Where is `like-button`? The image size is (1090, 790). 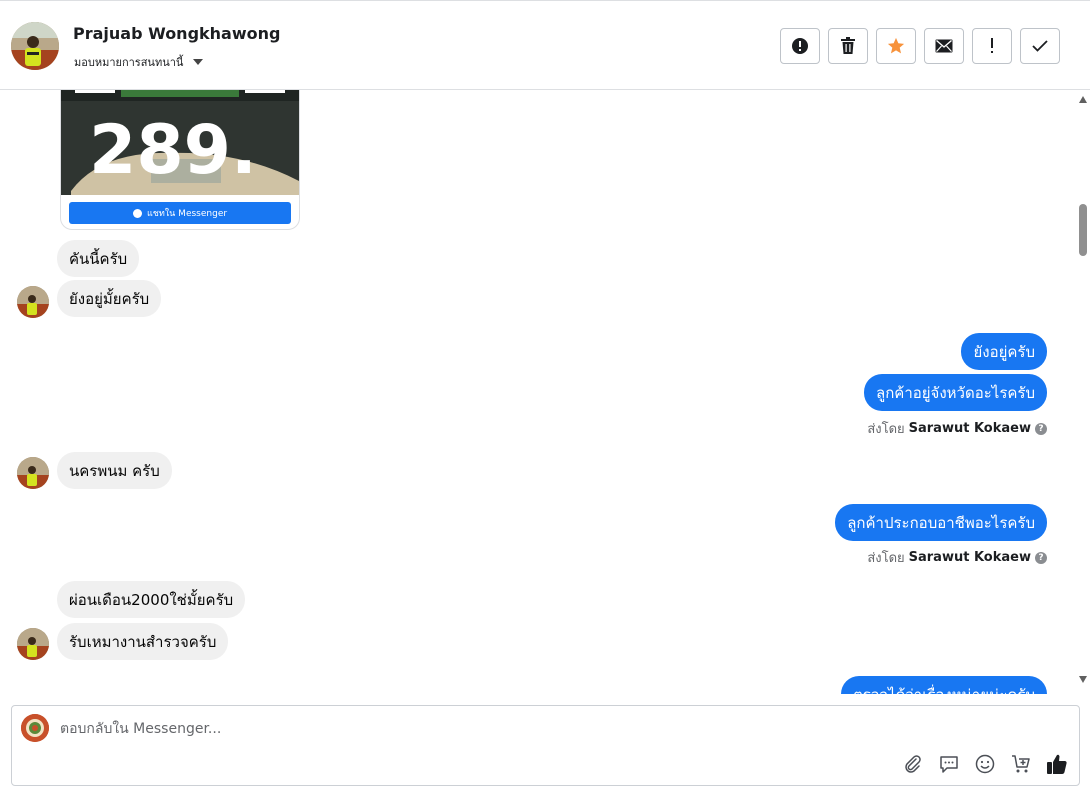
like-button is located at coordinates (1057, 764).